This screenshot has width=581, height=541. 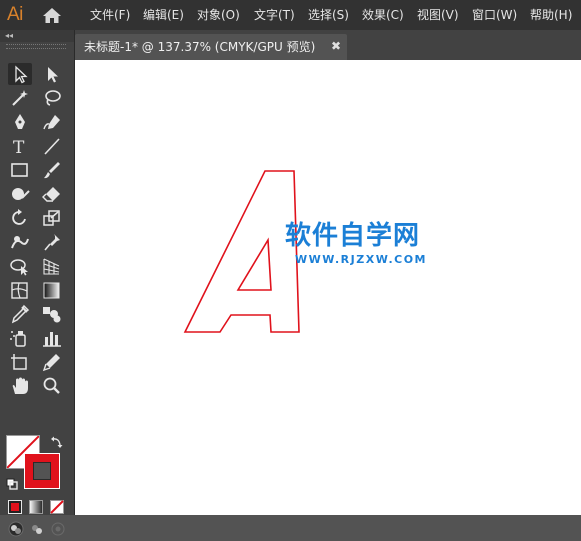 I want to click on menu-select: 选择(S), so click(x=328, y=15).